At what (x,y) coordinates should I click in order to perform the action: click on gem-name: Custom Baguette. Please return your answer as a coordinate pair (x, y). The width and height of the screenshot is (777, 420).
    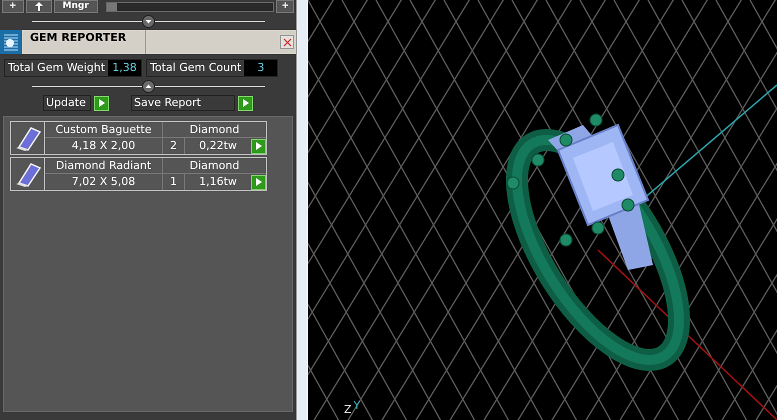
    Looking at the image, I should click on (104, 129).